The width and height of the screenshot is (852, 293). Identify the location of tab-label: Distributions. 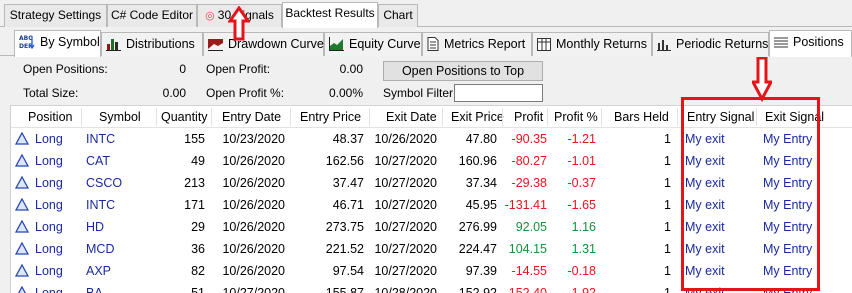
(160, 44).